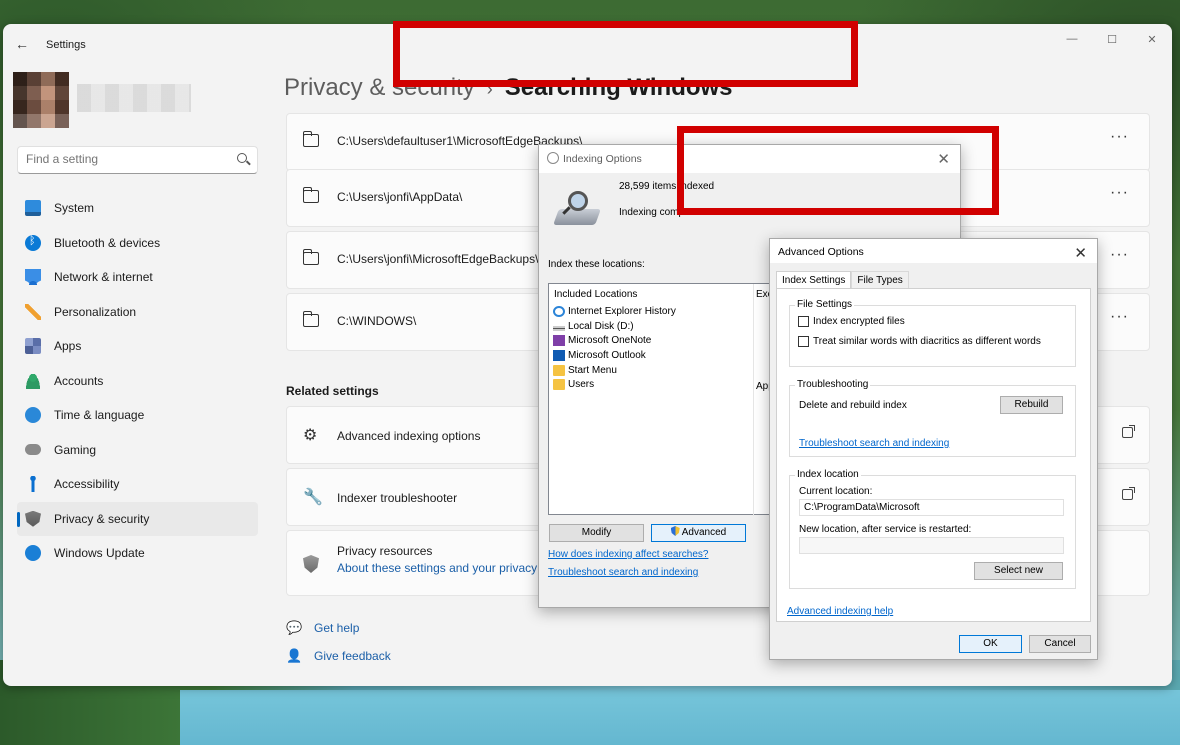  I want to click on privacy-resources-link: About these settings and your privacy, so click(437, 568).